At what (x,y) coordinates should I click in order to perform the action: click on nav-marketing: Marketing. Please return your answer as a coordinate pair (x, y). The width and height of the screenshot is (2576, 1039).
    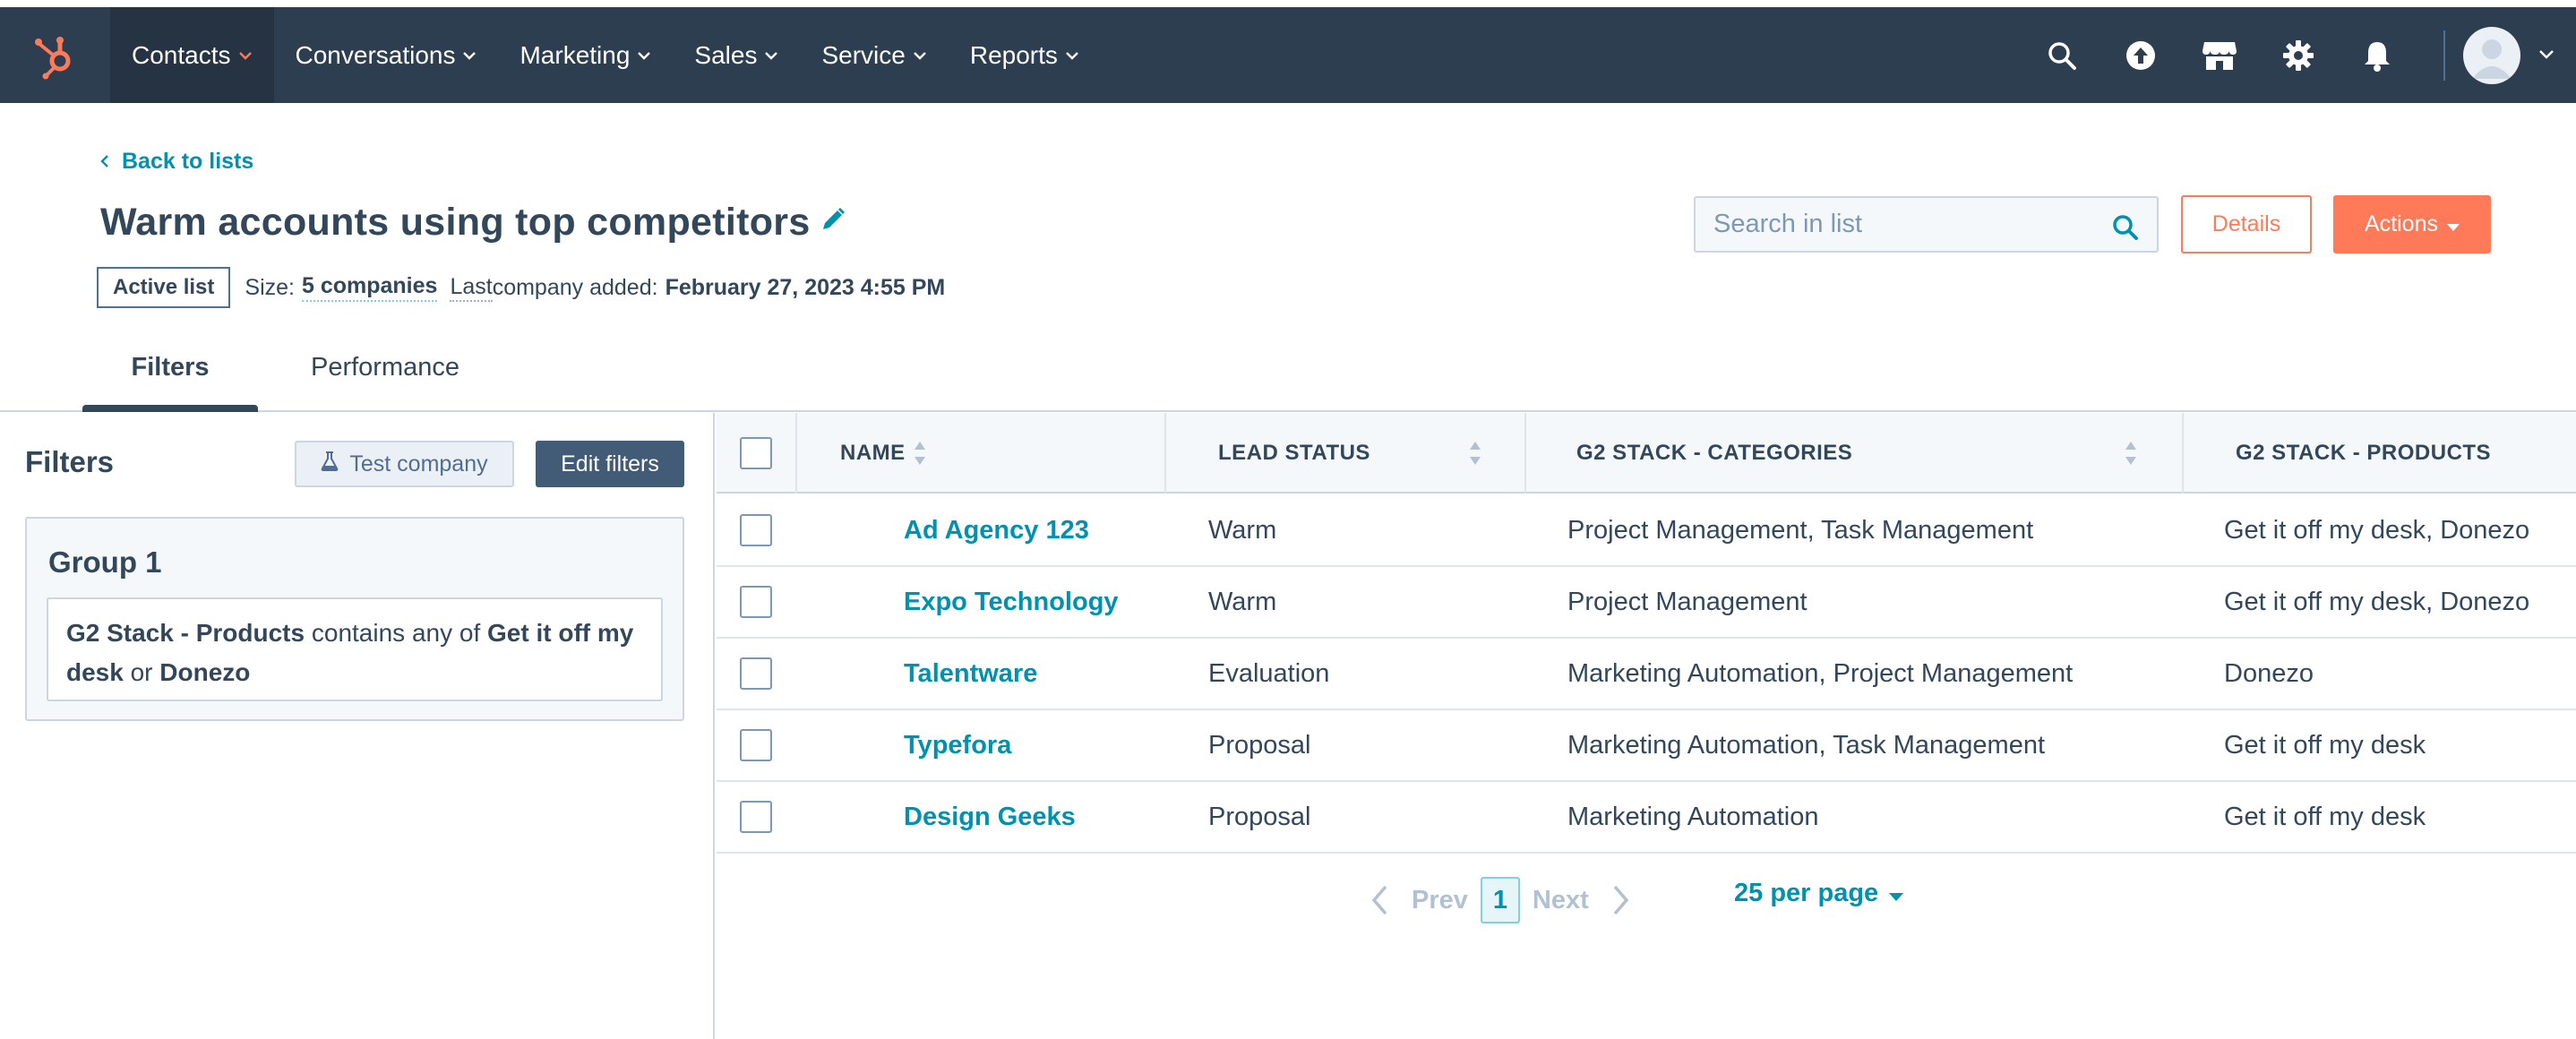
    Looking at the image, I should click on (585, 55).